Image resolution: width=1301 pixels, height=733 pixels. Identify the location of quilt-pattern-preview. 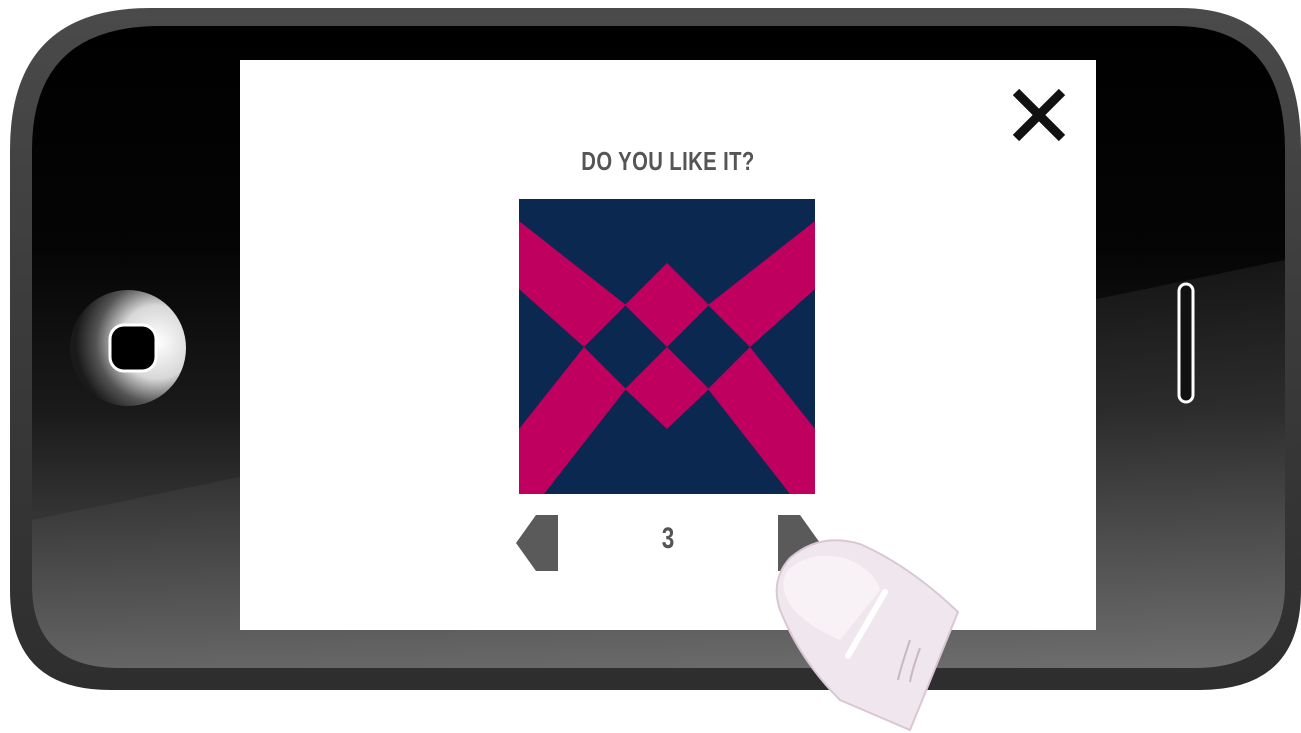
(667, 346).